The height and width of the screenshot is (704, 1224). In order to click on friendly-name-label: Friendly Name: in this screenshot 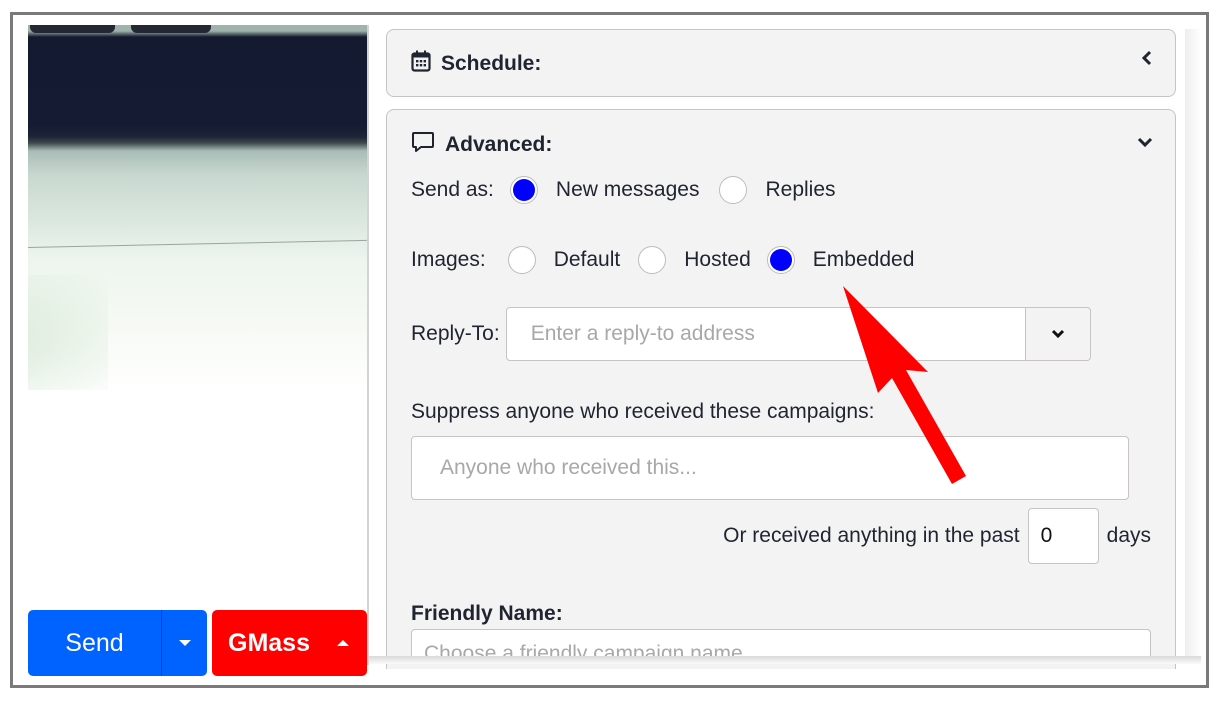, I will do `click(487, 613)`.